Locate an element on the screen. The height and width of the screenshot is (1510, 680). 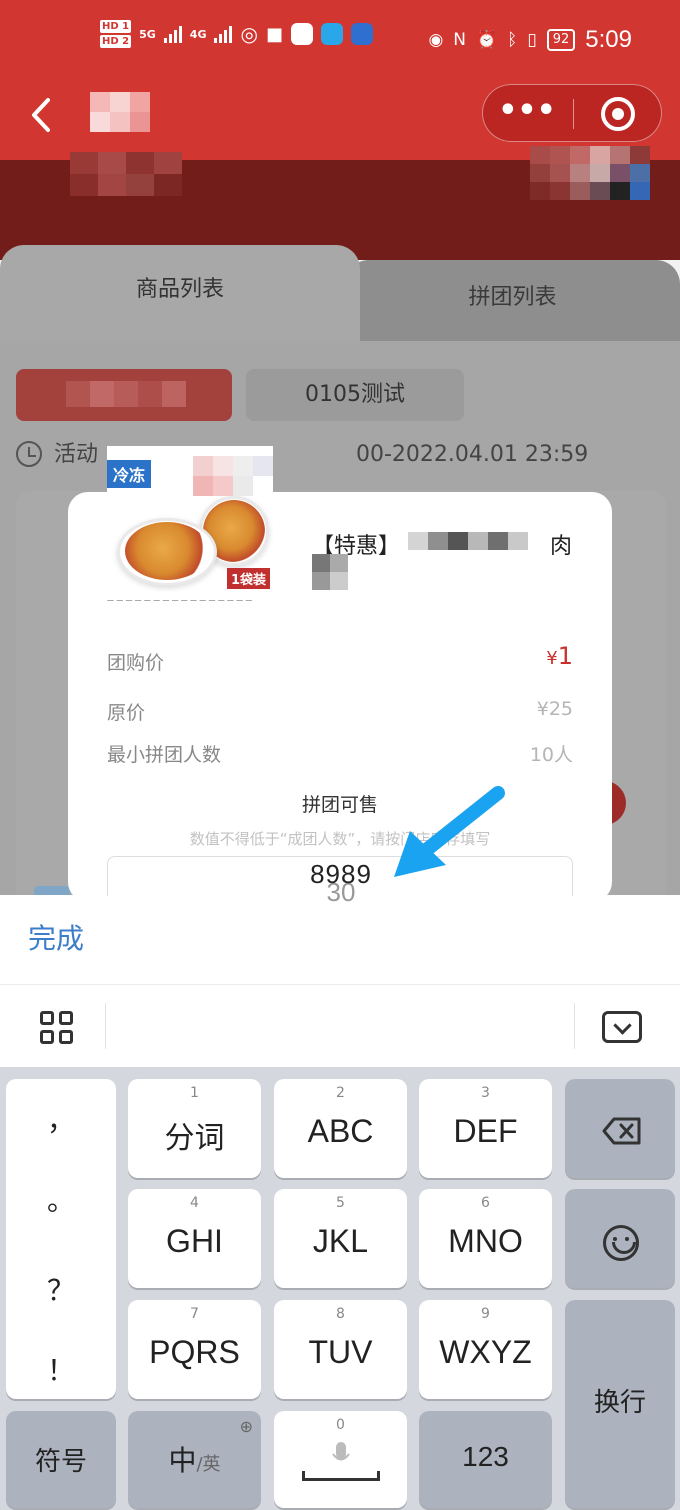
enter-key: 换行 is located at coordinates (620, 1404).